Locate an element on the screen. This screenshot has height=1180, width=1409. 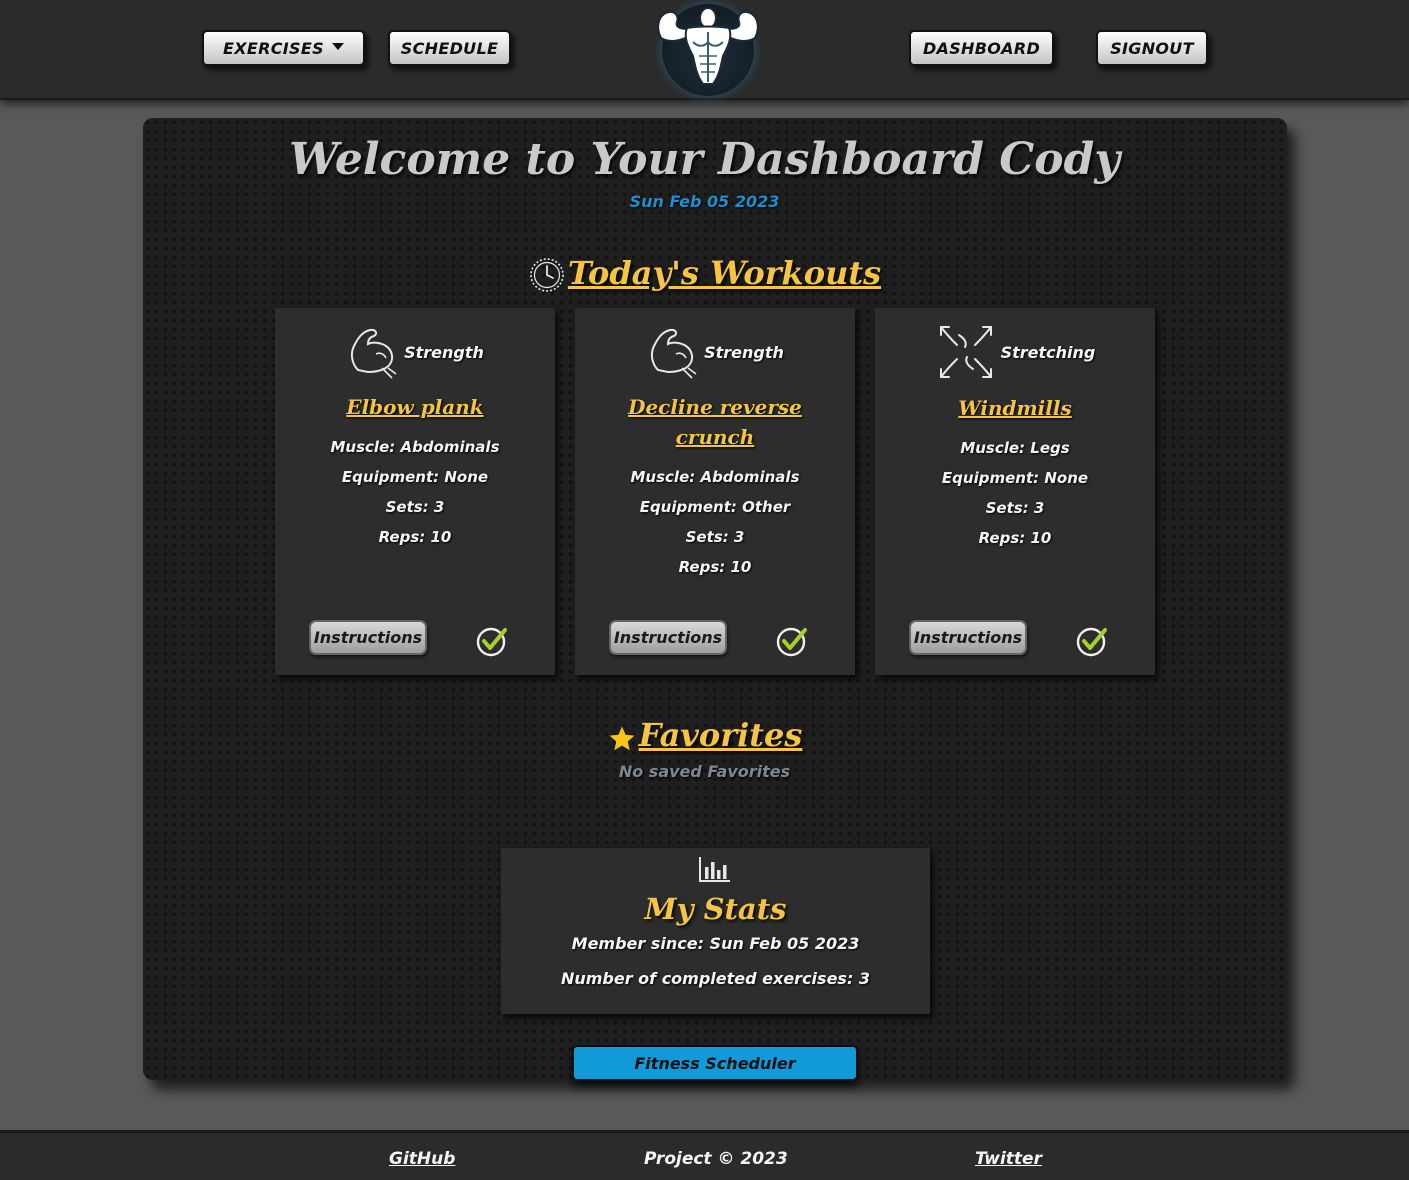
bodybuilder-logo-graphic is located at coordinates (708, 46).